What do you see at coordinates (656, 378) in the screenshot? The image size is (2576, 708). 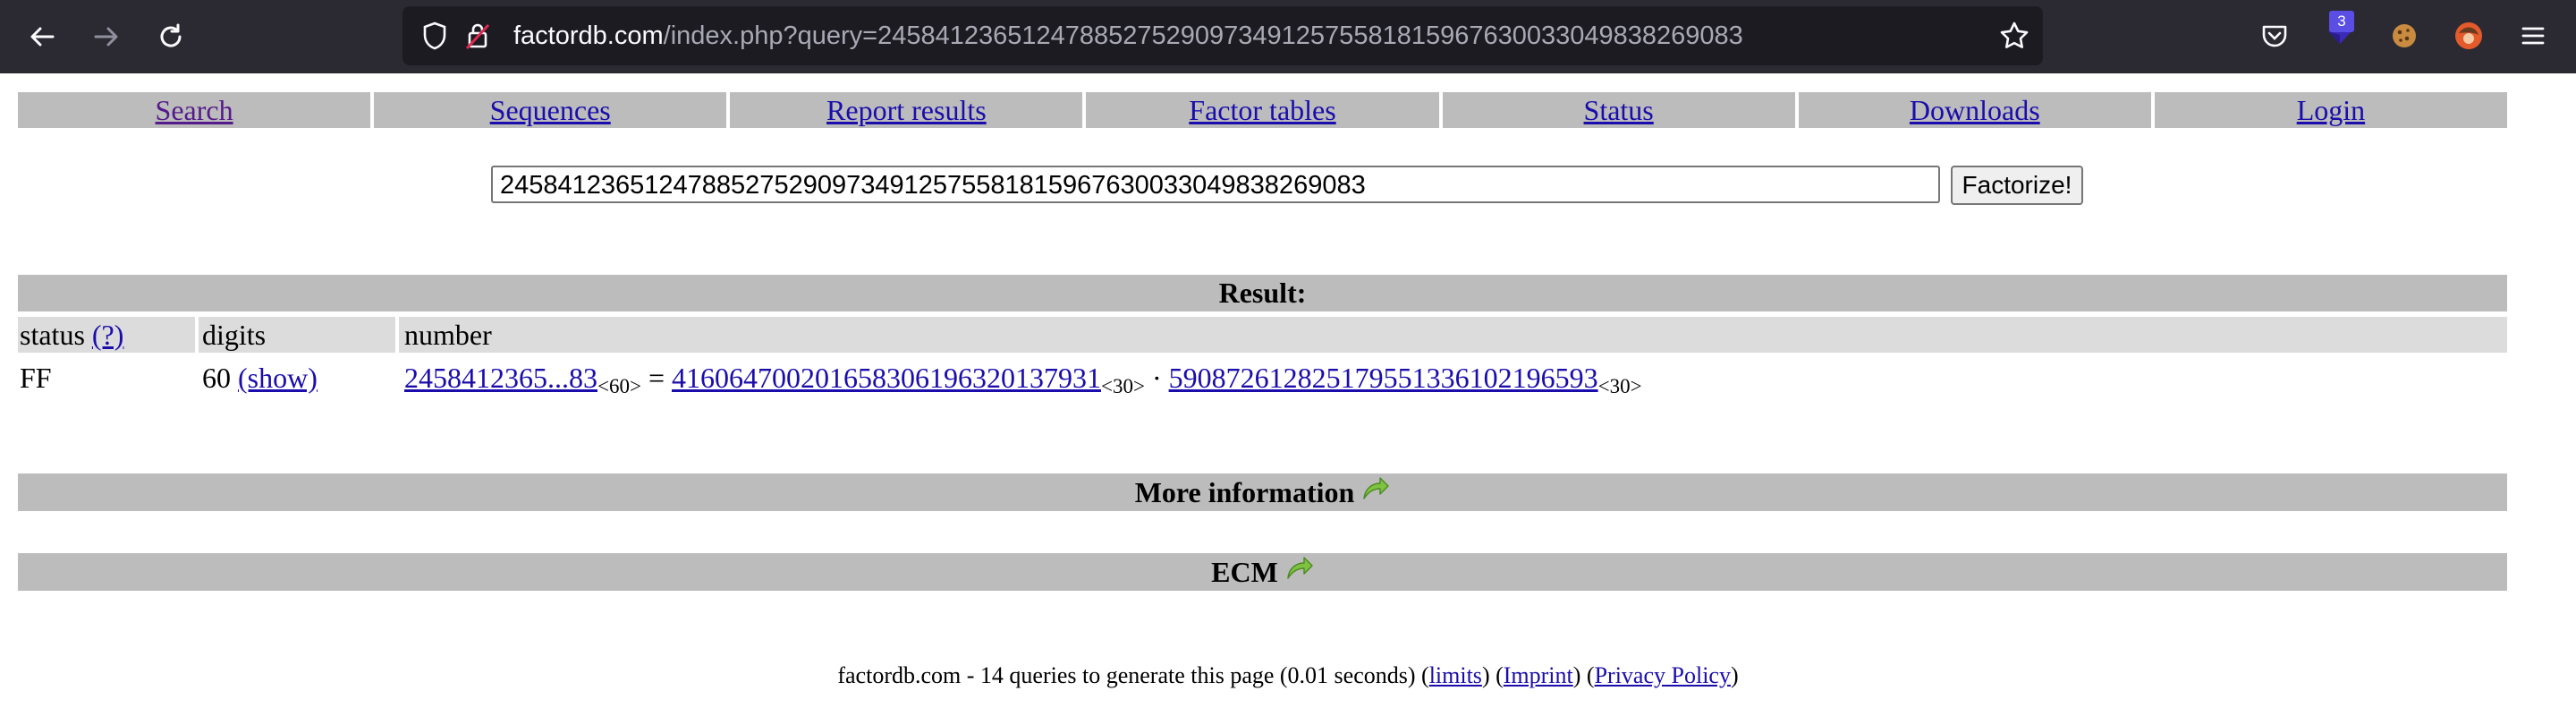 I see `equals-sign: =` at bounding box center [656, 378].